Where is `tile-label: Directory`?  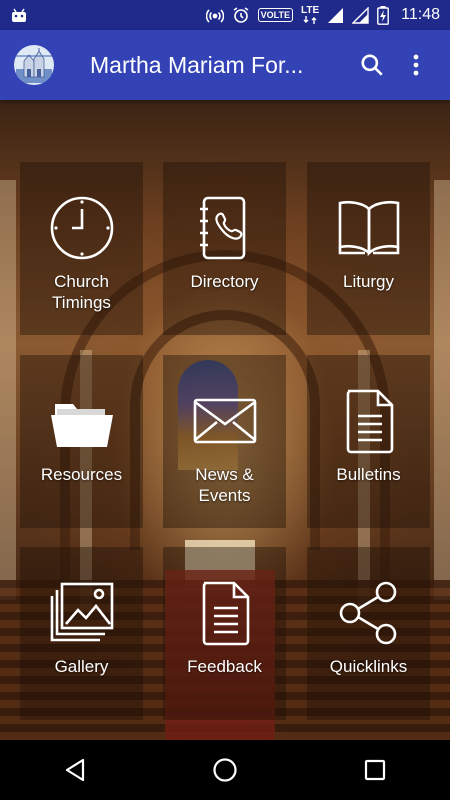 tile-label: Directory is located at coordinates (224, 281).